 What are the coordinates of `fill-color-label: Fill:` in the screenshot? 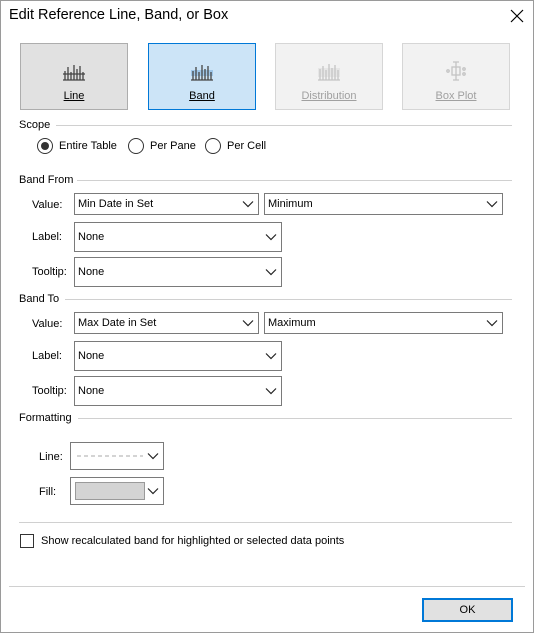 It's located at (48, 492).